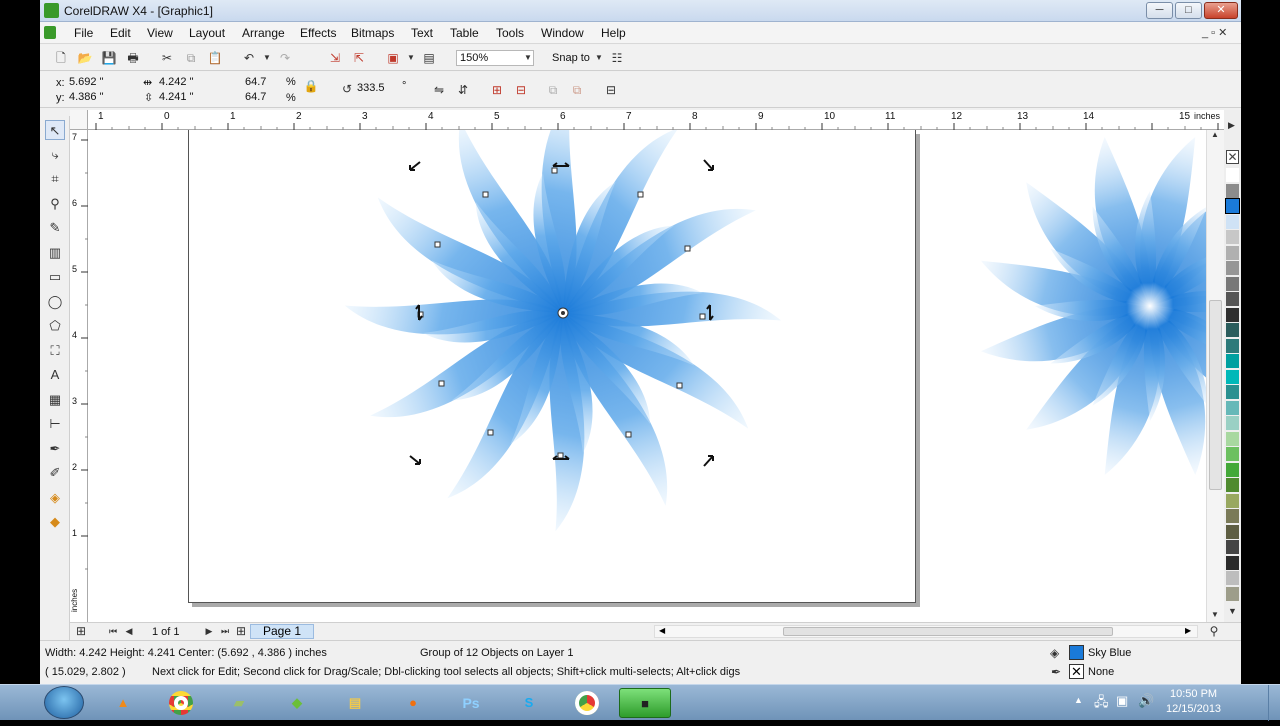 Image resolution: width=1280 pixels, height=726 pixels. I want to click on mirror-horizontal-icon: ⇋, so click(439, 90).